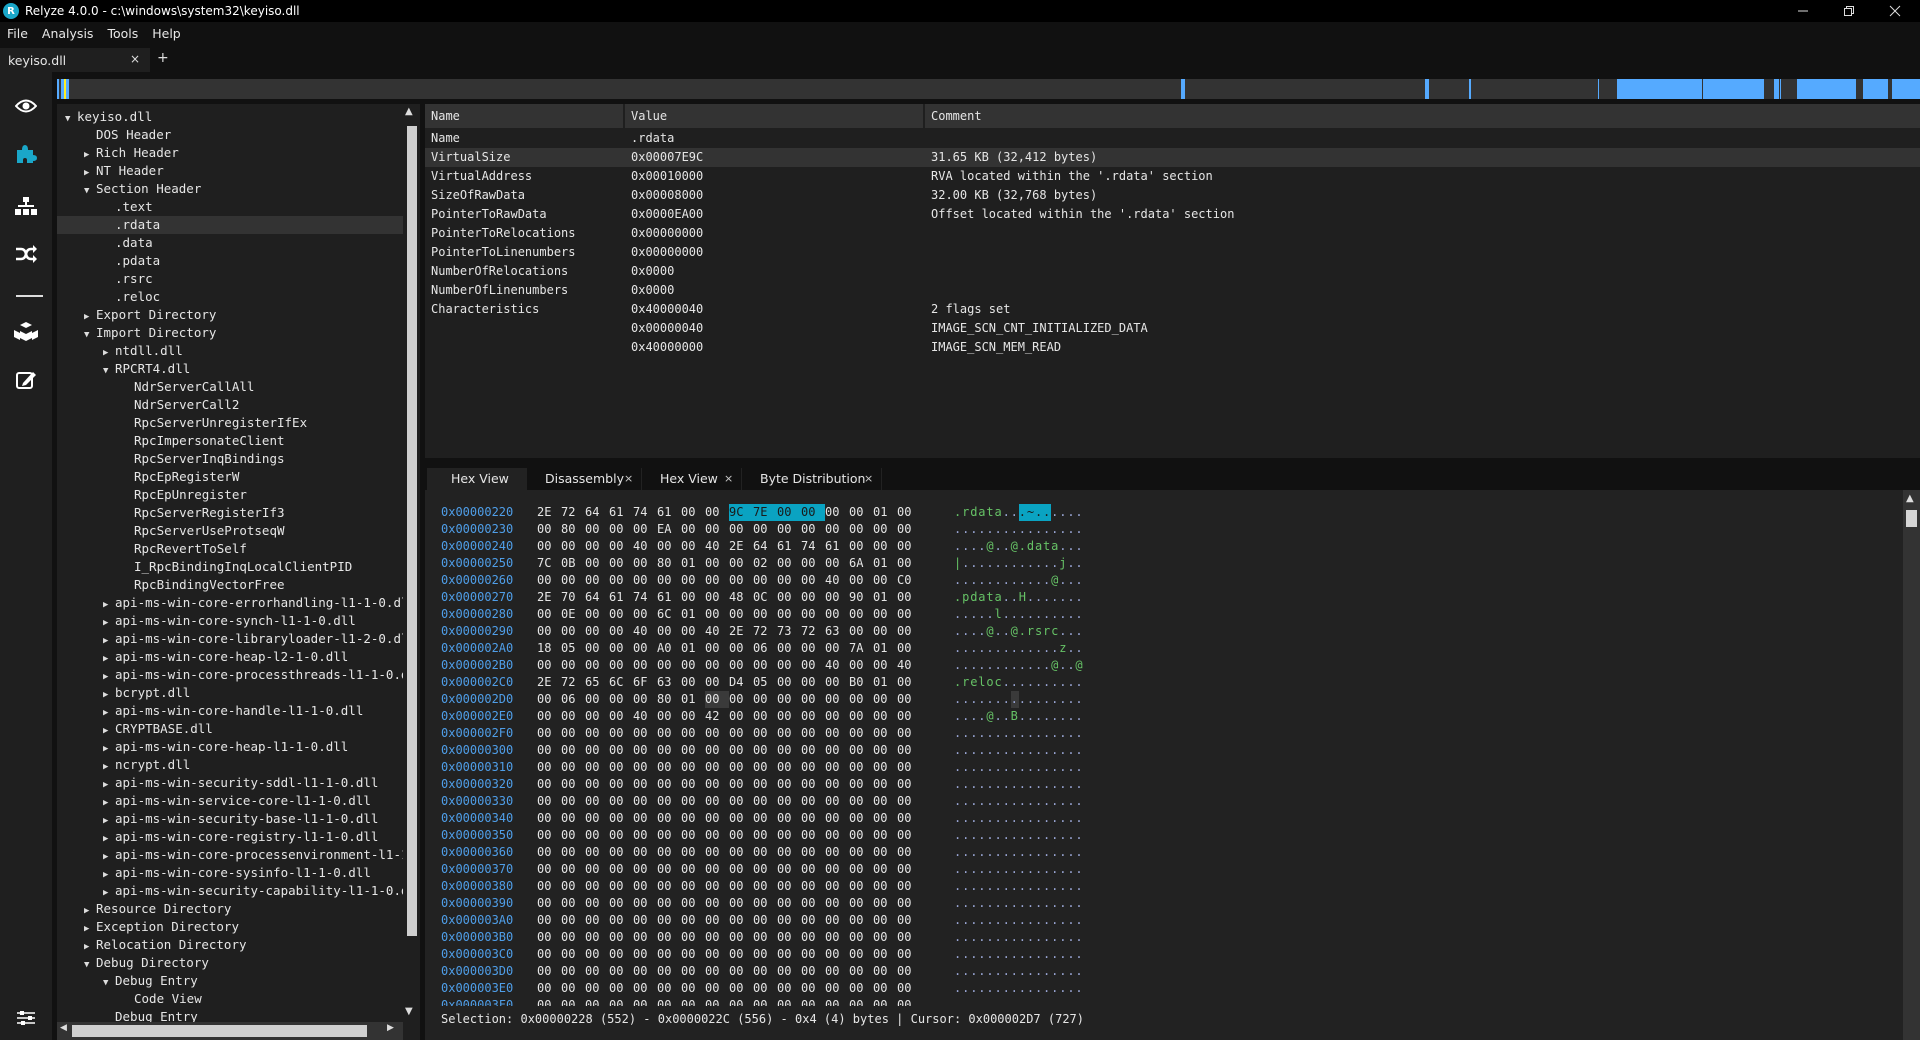 The image size is (1920, 1040). I want to click on hex-bytes: 2E 70 64 61 74 61 00 00 48 0C 00 00 00 90 01 00, so click(729, 597).